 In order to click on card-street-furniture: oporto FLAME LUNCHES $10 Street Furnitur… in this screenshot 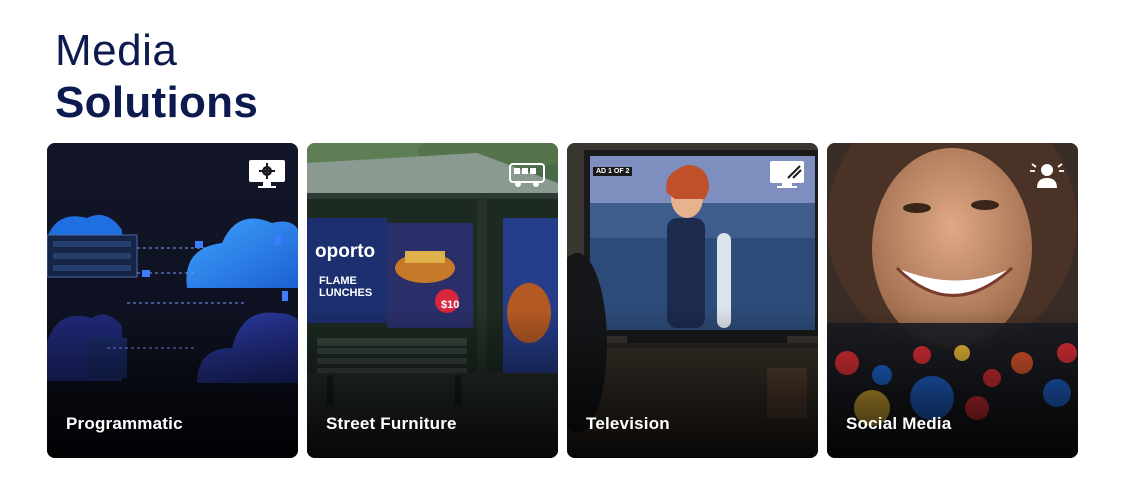, I will do `click(432, 300)`.